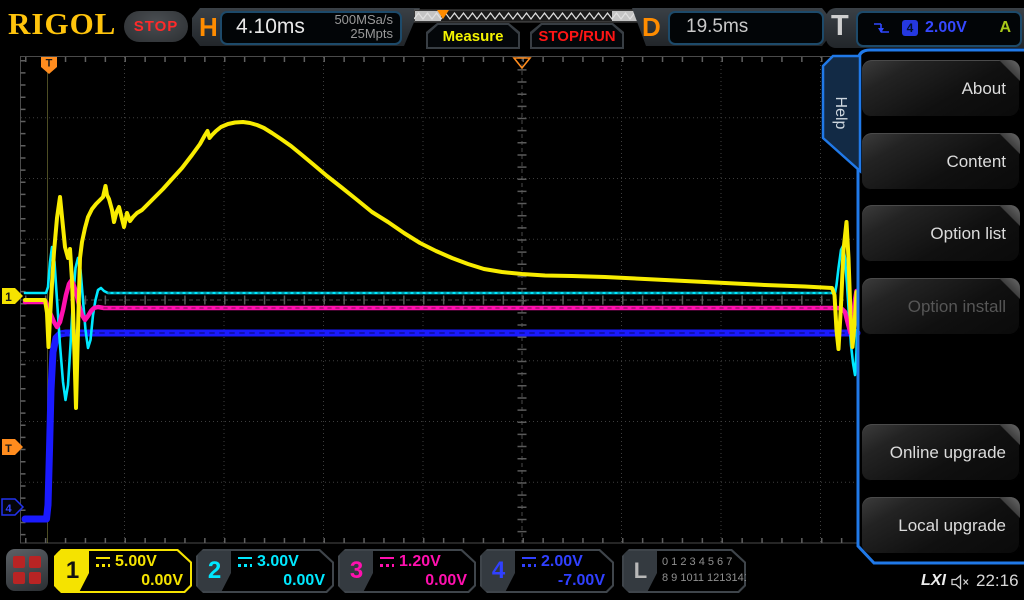 The height and width of the screenshot is (600, 1024). I want to click on logic-channels-status: L 0 1 2 3 4 5 6 7 8 9 1011 12131415, so click(684, 571).